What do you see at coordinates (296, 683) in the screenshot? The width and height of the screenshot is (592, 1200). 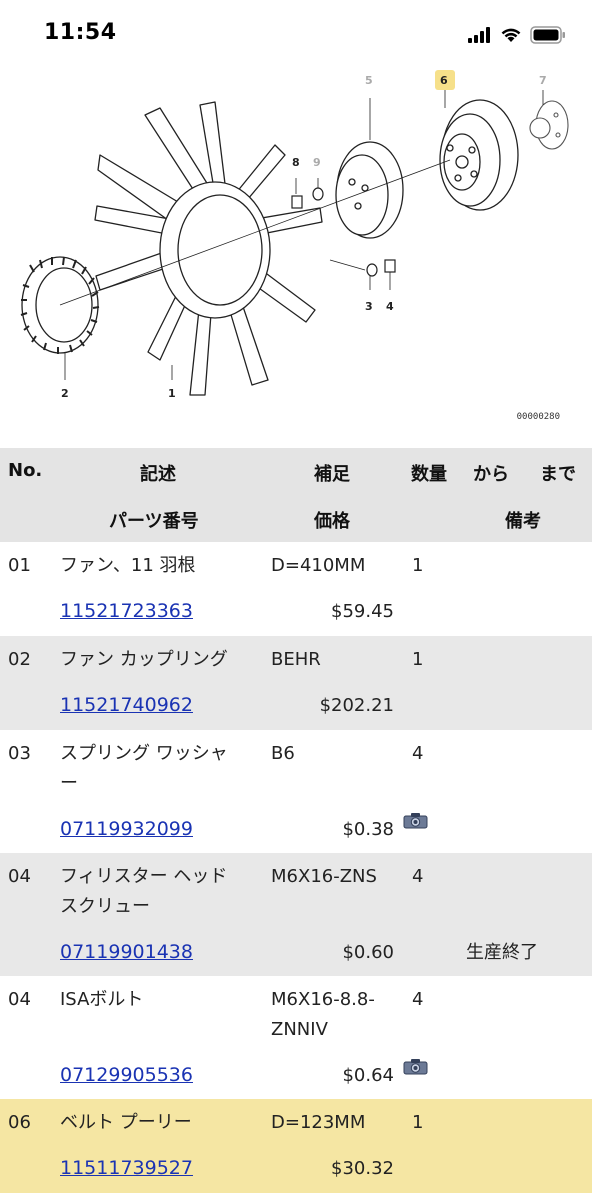 I see `table-row: 02 ファン カップリング BEHR 1 11521740962 $202.21` at bounding box center [296, 683].